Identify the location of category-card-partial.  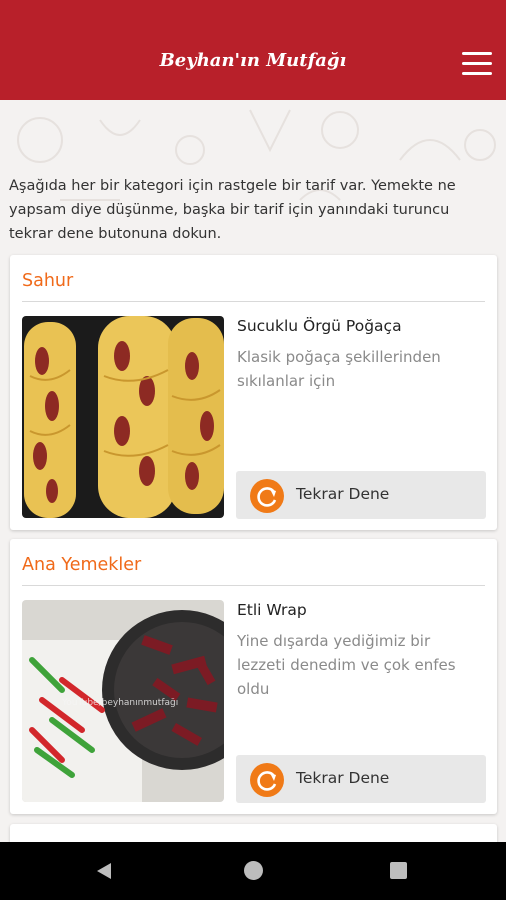
(253, 833).